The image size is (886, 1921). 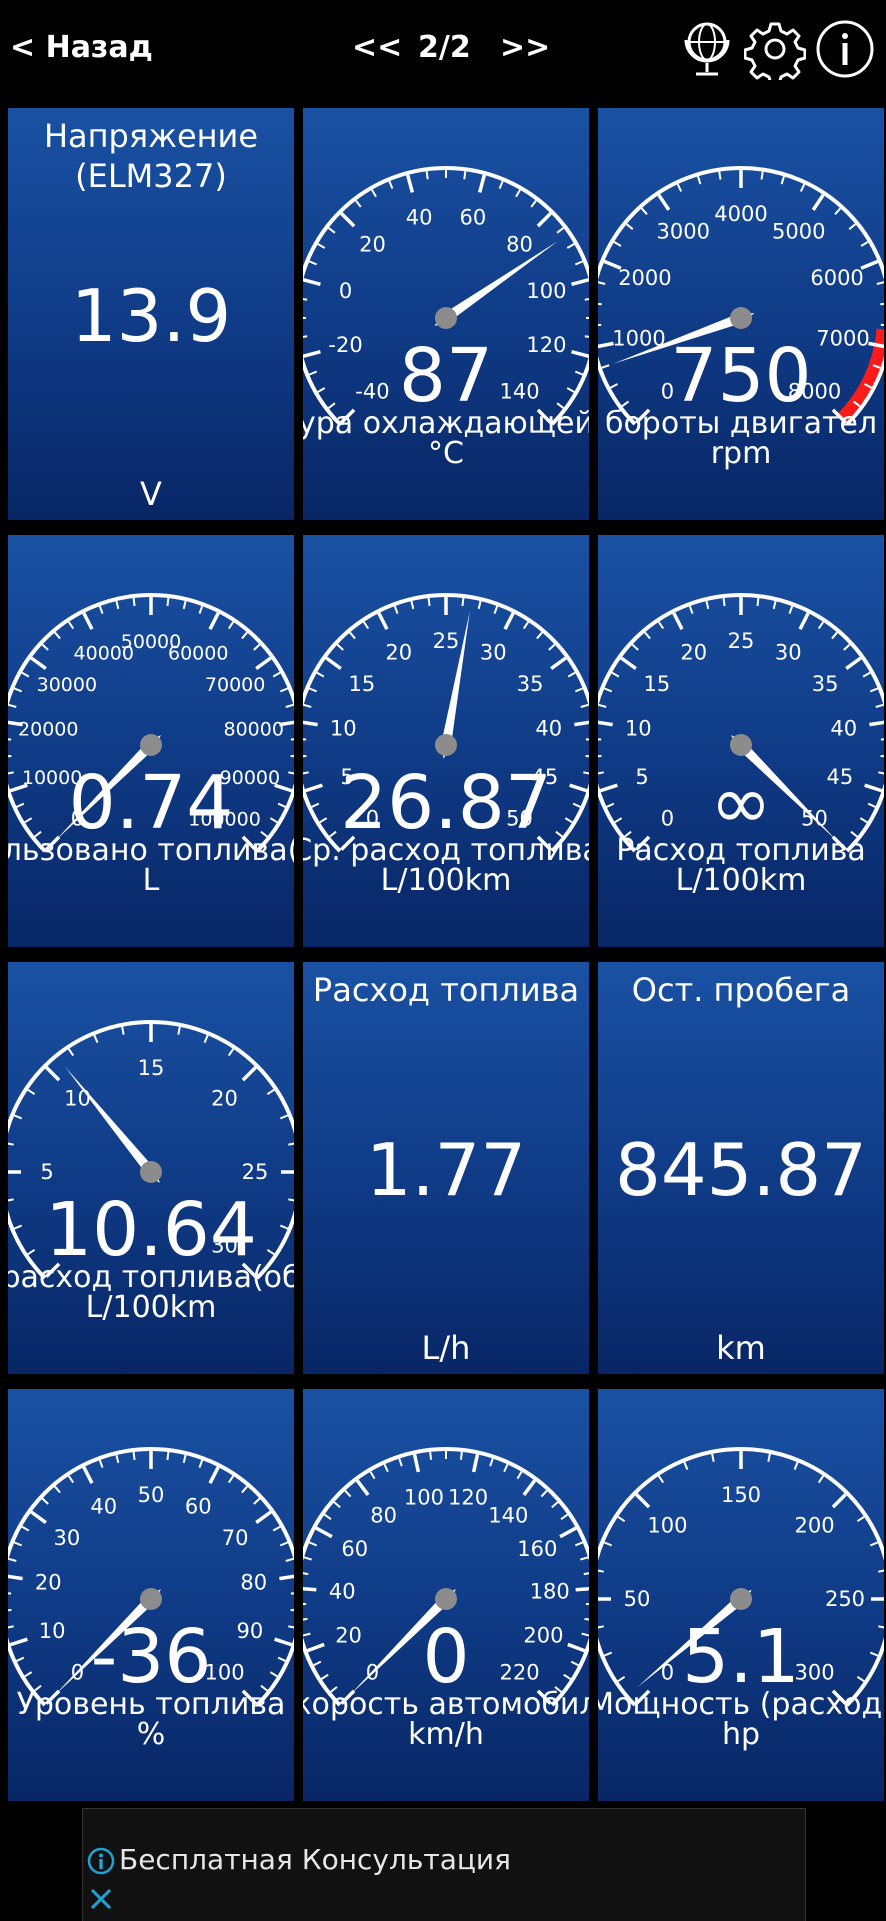 What do you see at coordinates (446, 803) in the screenshot?
I see `gauge-value: 26.87` at bounding box center [446, 803].